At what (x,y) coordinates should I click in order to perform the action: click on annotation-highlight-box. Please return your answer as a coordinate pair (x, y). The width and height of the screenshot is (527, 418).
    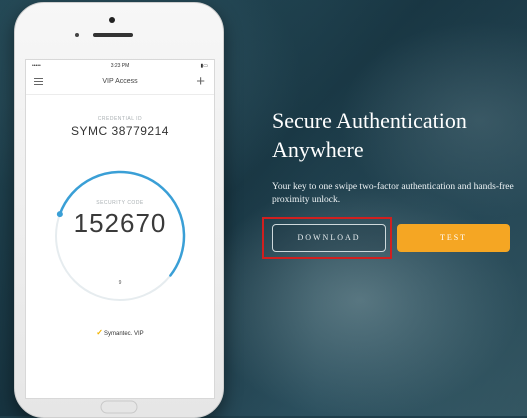
    Looking at the image, I should click on (327, 238).